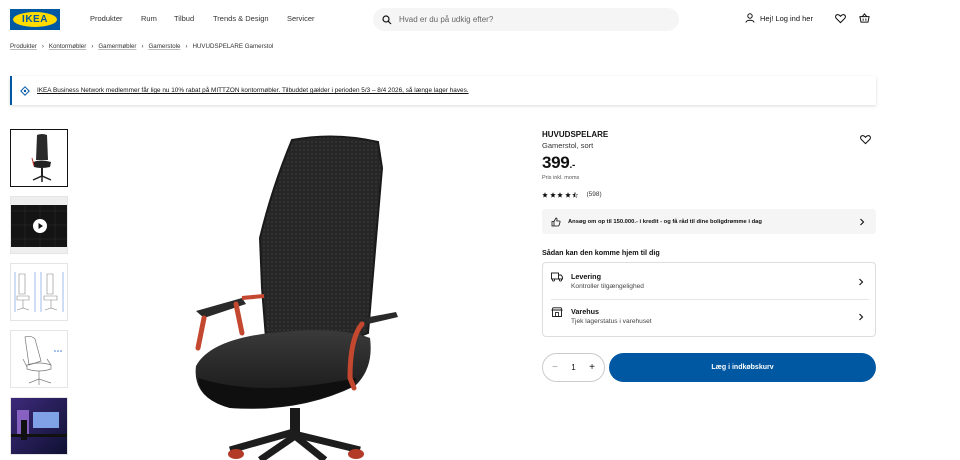 The height and width of the screenshot is (460, 960). What do you see at coordinates (42, 360) in the screenshot?
I see `line-drawing-thumbnail-image` at bounding box center [42, 360].